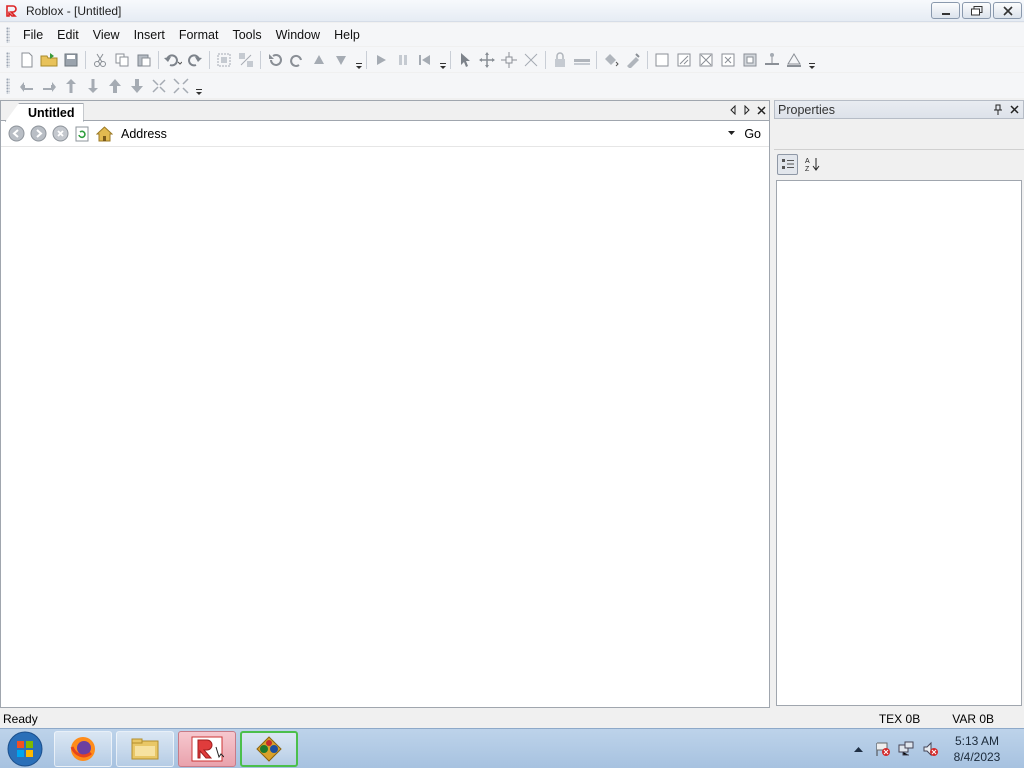 This screenshot has width=1024, height=768. Describe the element at coordinates (381, 60) in the screenshot. I see `play-icon` at that location.